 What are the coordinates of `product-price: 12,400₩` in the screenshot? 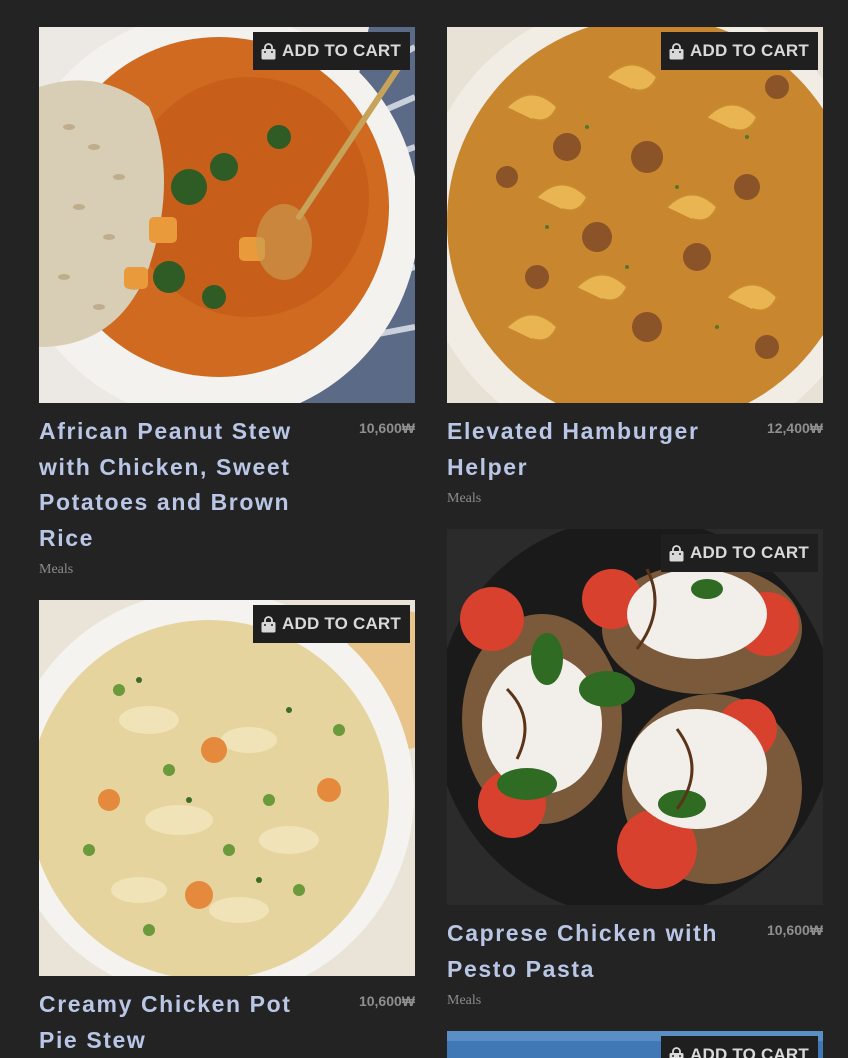 It's located at (794, 428).